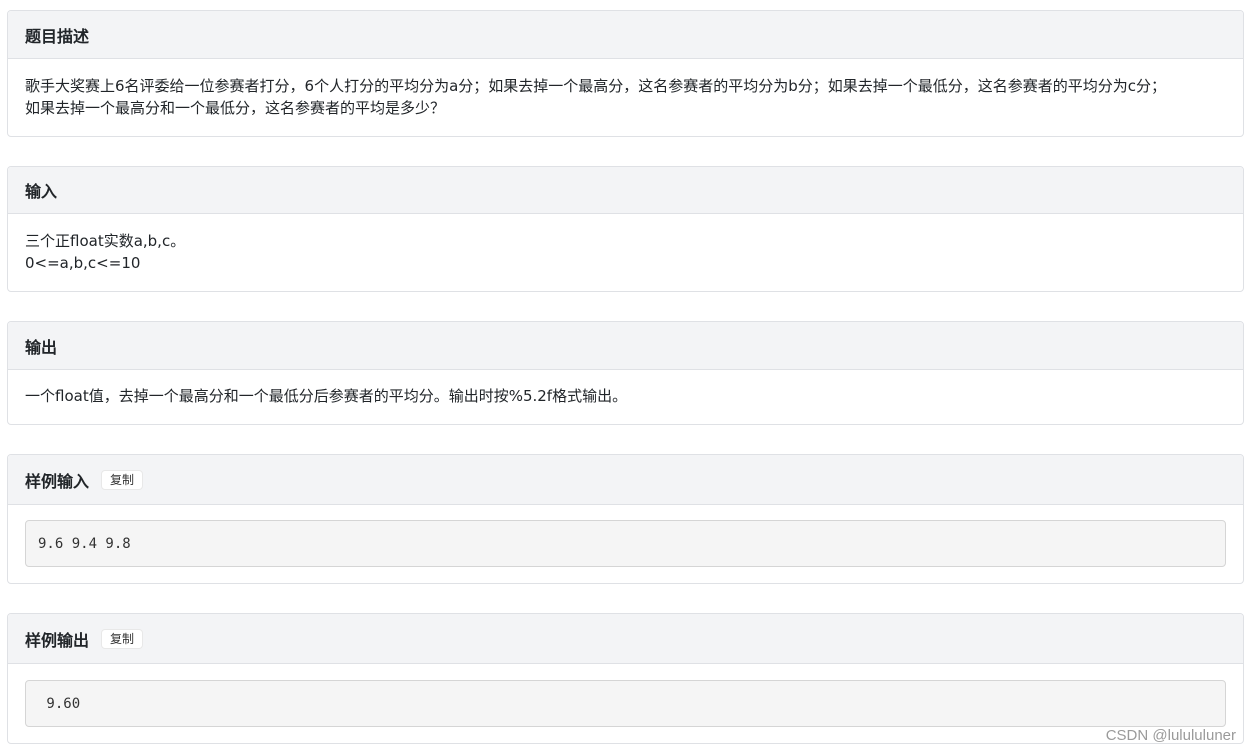  Describe the element at coordinates (57, 481) in the screenshot. I see `sample-input-title: 样例输入` at that location.